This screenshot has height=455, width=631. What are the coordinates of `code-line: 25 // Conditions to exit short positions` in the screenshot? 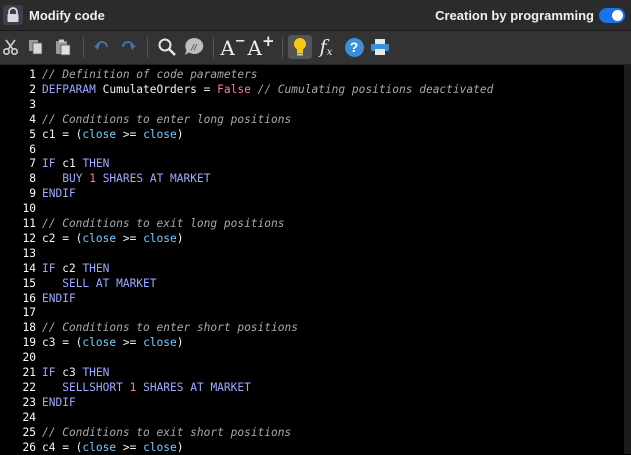 It's located at (312, 432).